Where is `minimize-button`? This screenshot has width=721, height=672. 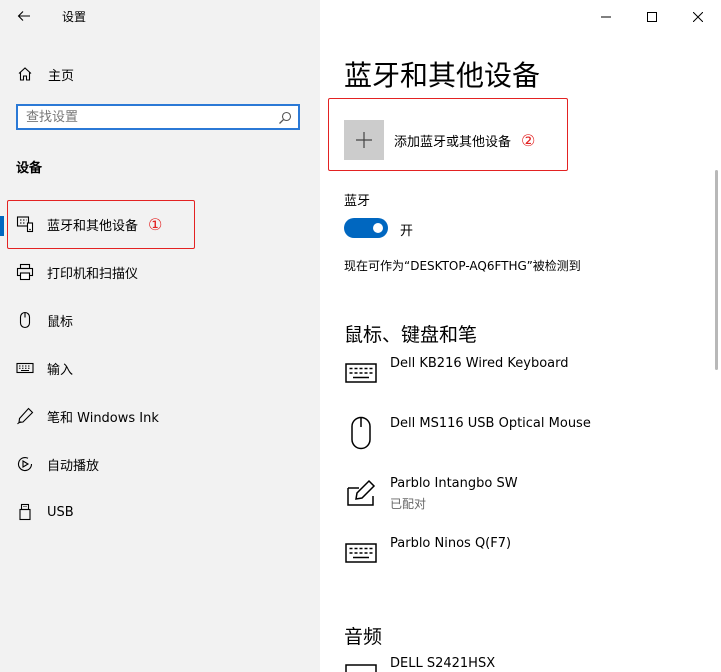
minimize-button is located at coordinates (606, 16).